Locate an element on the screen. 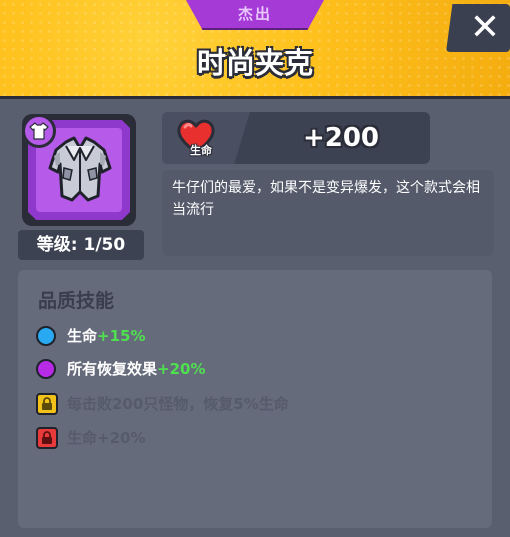 This screenshot has height=537, width=510. skill-text: 所有恢复效果+20% is located at coordinates (136, 369).